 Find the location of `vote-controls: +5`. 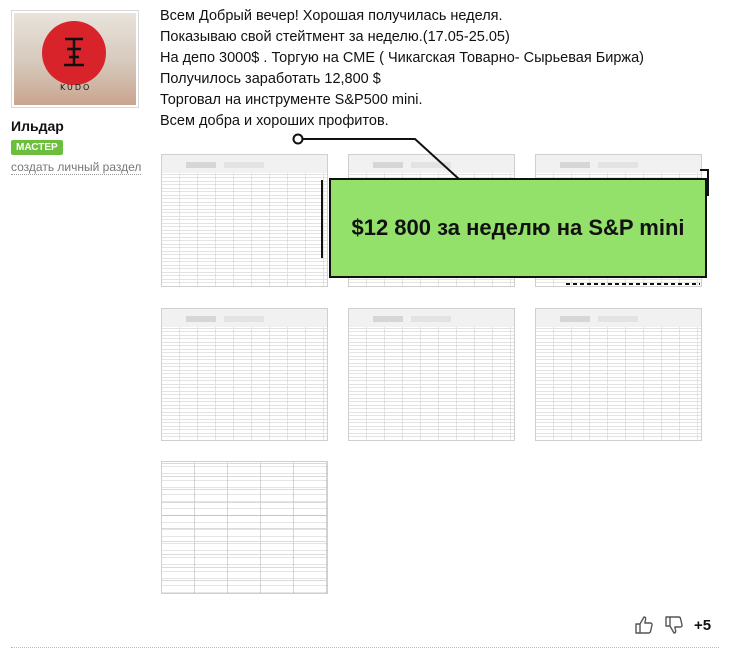

vote-controls: +5 is located at coordinates (671, 625).